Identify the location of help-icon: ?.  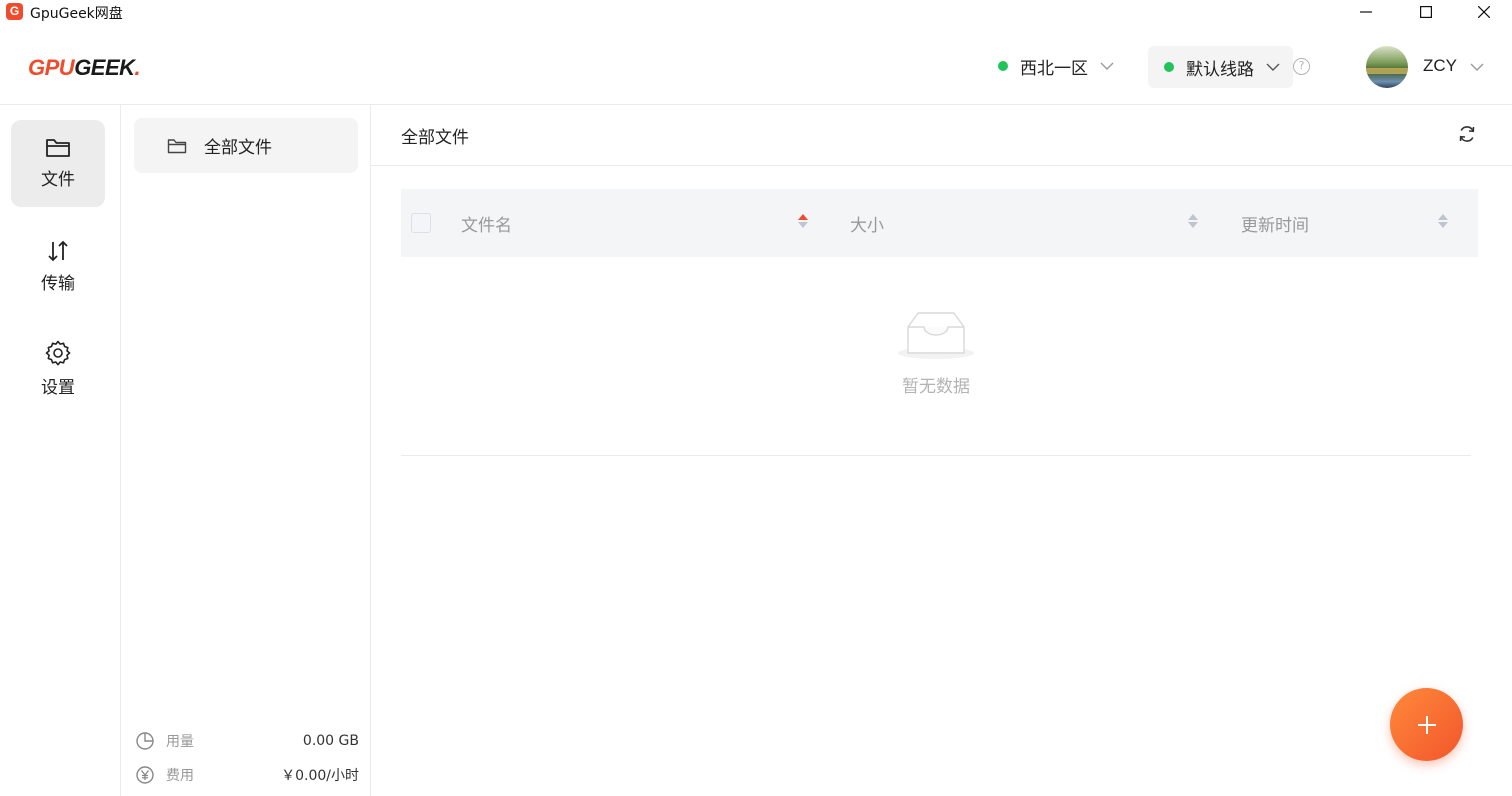
(1301, 66).